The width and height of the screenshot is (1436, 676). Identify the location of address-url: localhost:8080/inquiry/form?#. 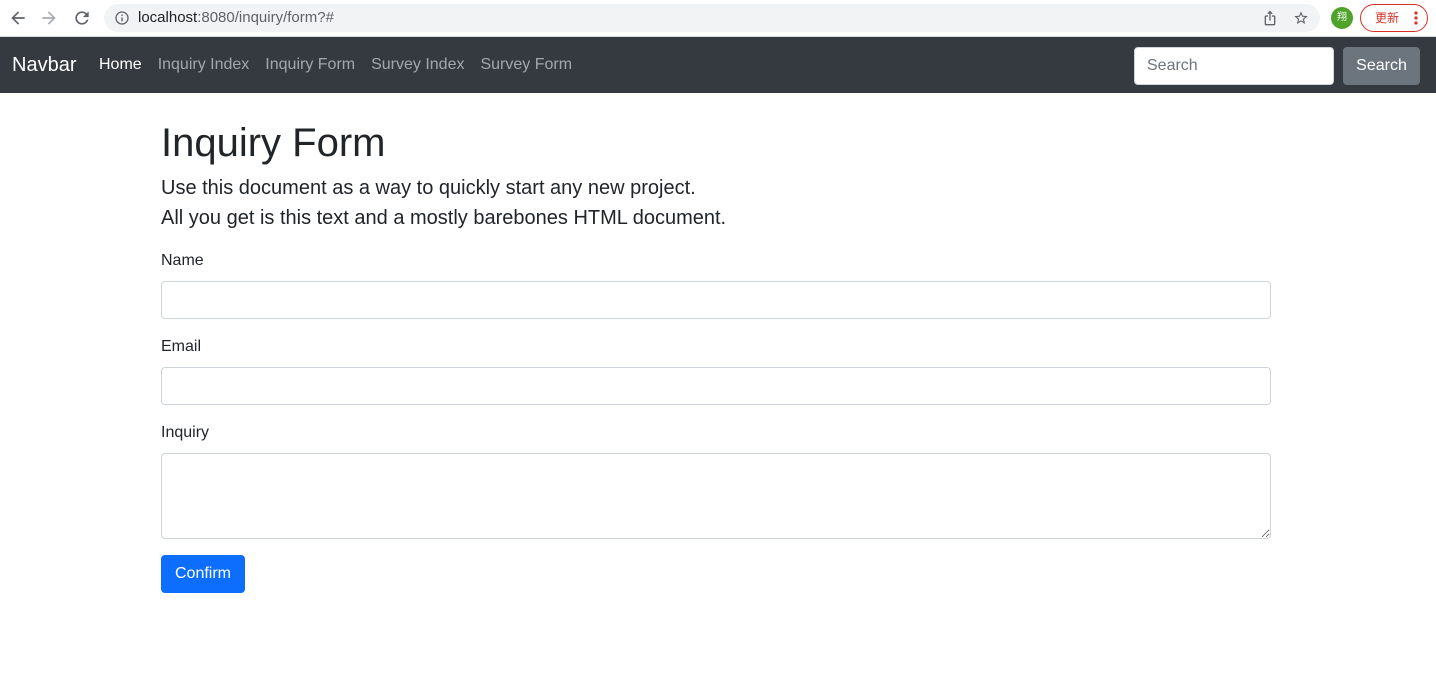
(236, 18).